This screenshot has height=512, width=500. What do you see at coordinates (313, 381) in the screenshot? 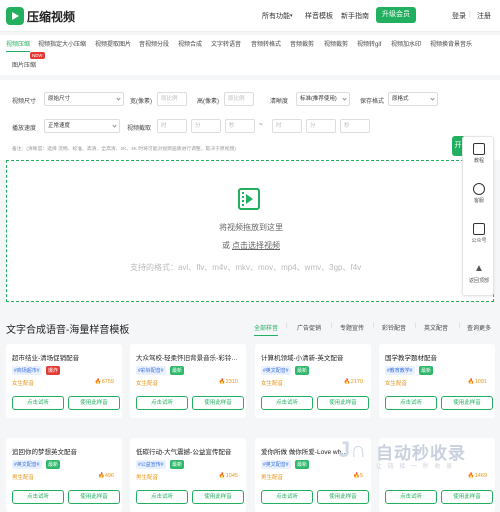
I see `template-card: 计算机领域-小清新-英文配音 #英文配音# 最新 女生配音 🔥2170 点击试听 使用此样音` at bounding box center [313, 381].